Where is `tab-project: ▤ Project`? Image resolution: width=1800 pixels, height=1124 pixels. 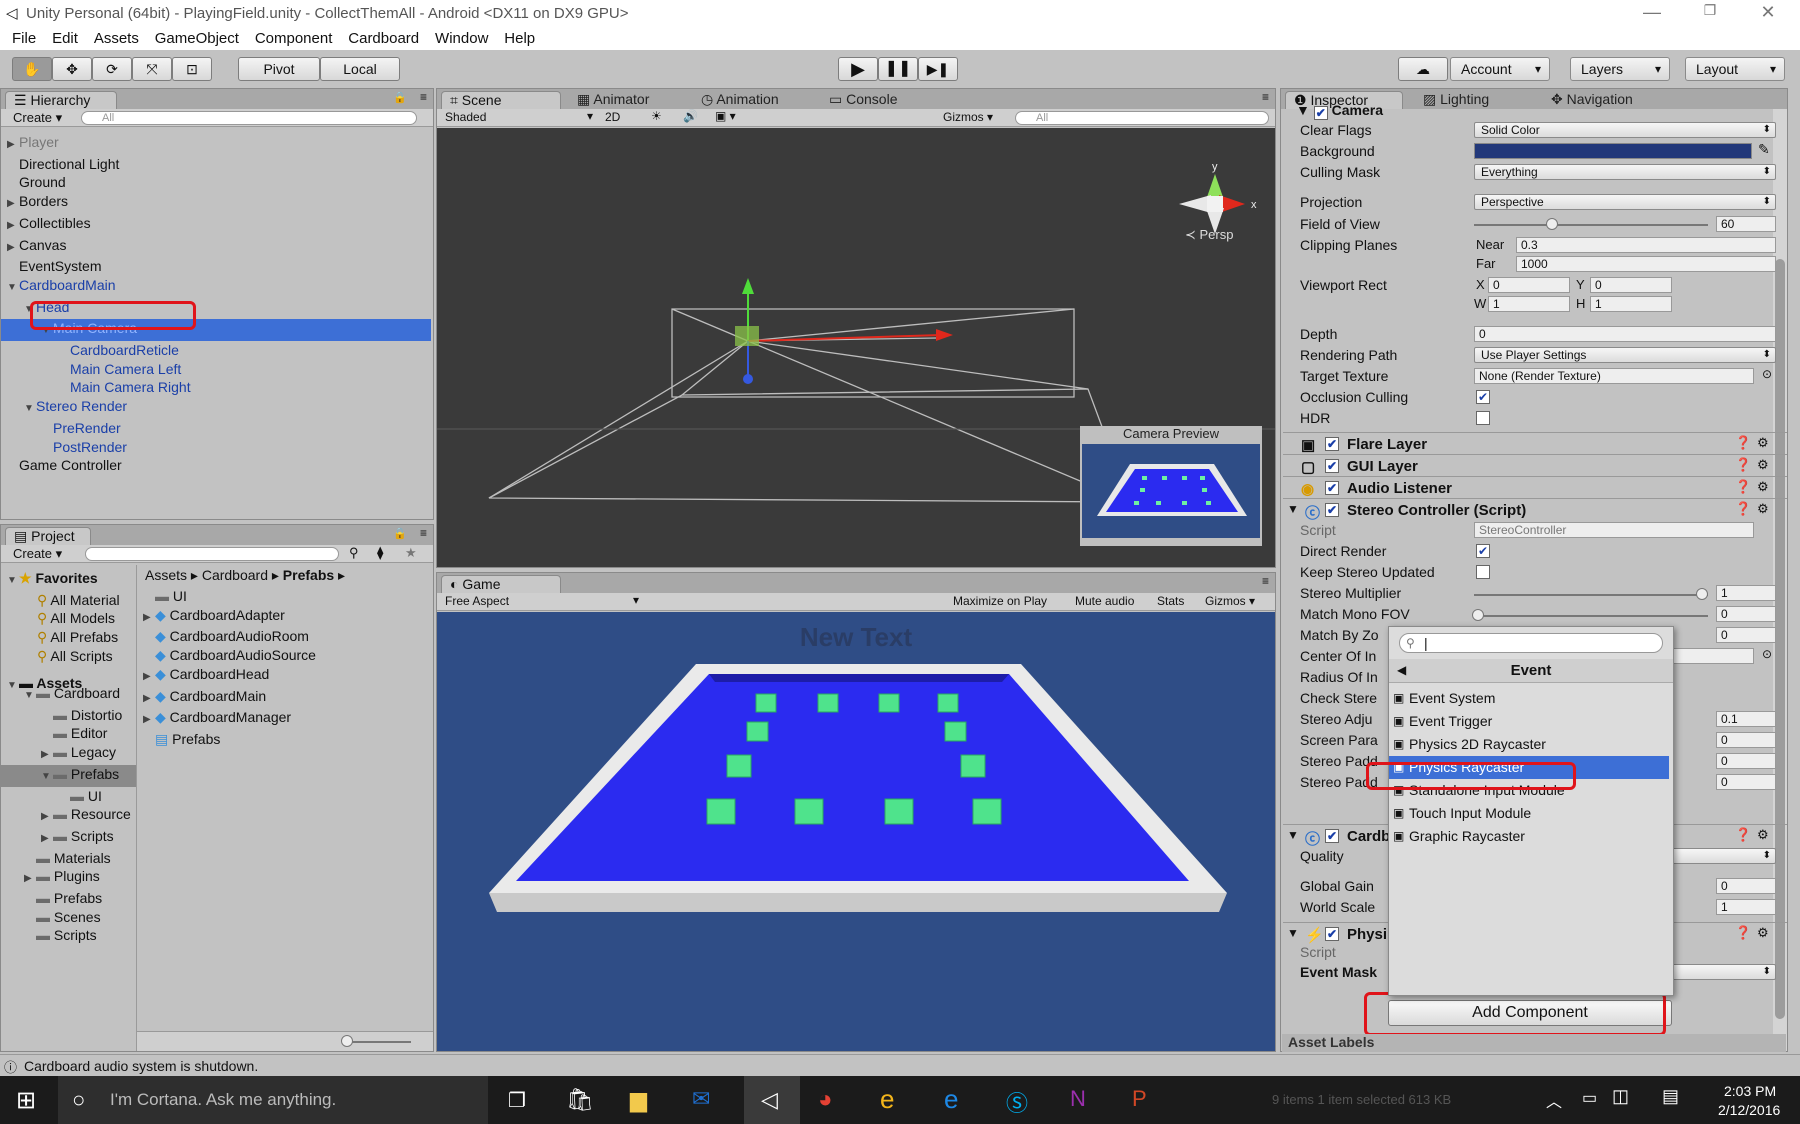
tab-project: ▤ Project is located at coordinates (48, 536).